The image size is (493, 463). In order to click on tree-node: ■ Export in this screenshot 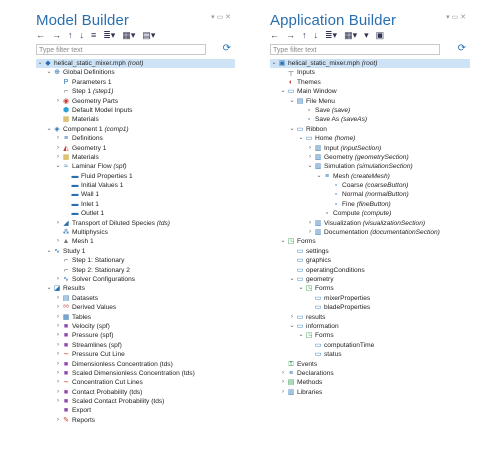, I will do `click(135, 410)`.